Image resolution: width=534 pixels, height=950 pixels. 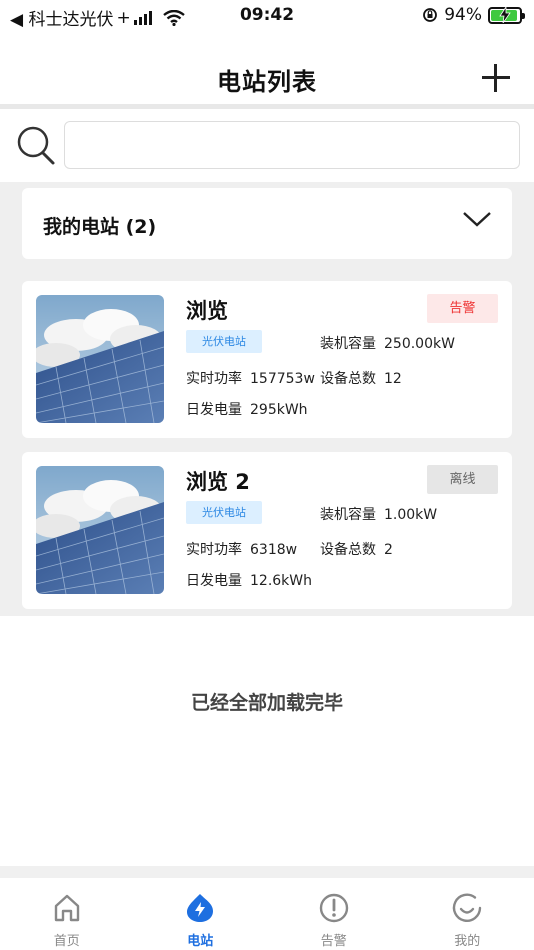 What do you see at coordinates (66, 941) in the screenshot?
I see `tab-home-label: 首页` at bounding box center [66, 941].